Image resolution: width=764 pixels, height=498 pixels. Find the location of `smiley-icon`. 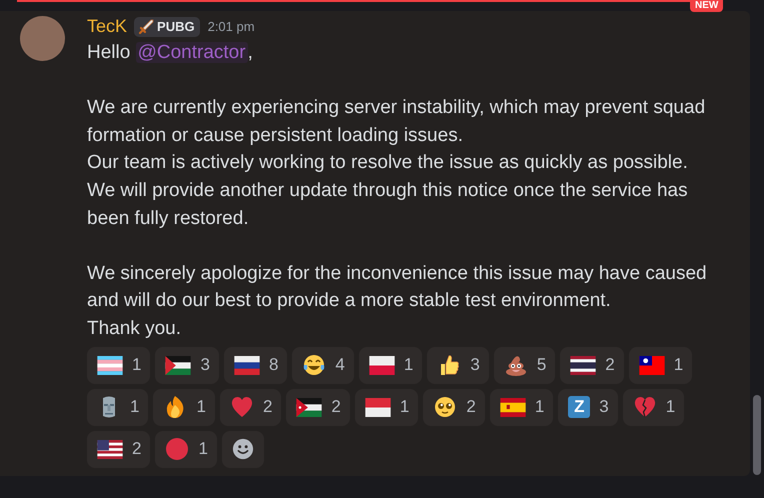

smiley-icon is located at coordinates (243, 449).